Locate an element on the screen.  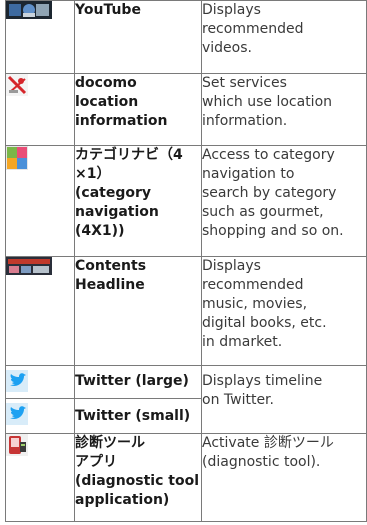
widget-description-text: Displays timeline on Twitter. is located at coordinates (262, 390).